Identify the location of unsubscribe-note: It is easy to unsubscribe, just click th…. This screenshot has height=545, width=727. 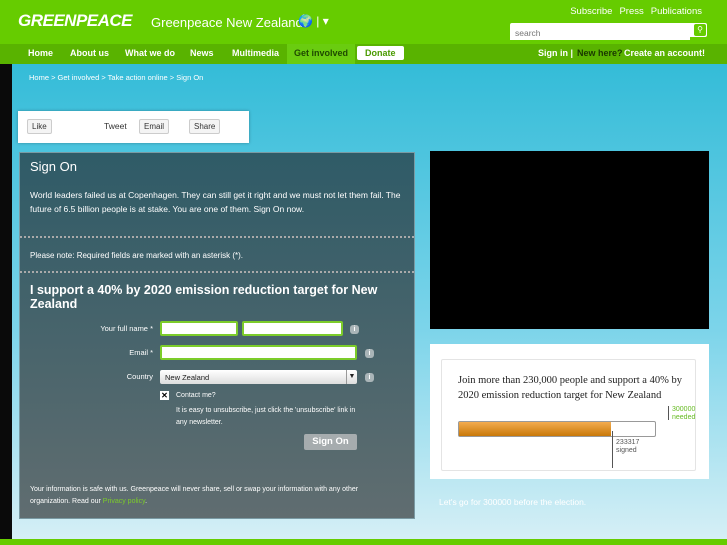
(266, 416).